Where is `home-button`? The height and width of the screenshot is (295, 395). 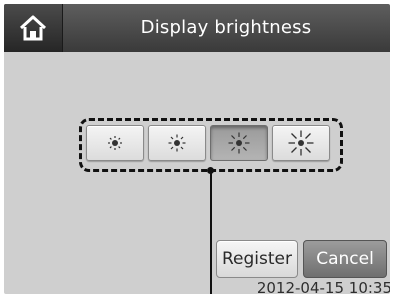
home-button is located at coordinates (33, 28).